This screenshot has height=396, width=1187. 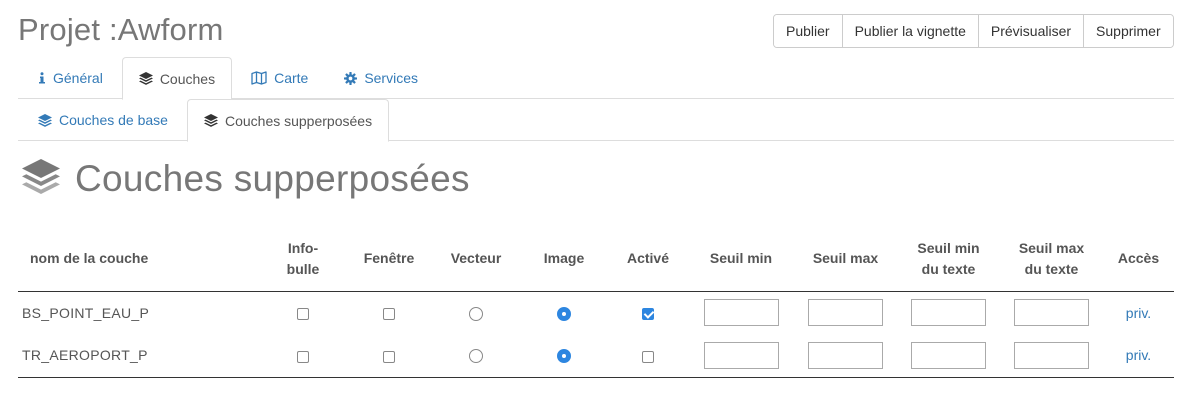 What do you see at coordinates (298, 120) in the screenshot?
I see `tab-couches-supperposees-label: Couches supperposées` at bounding box center [298, 120].